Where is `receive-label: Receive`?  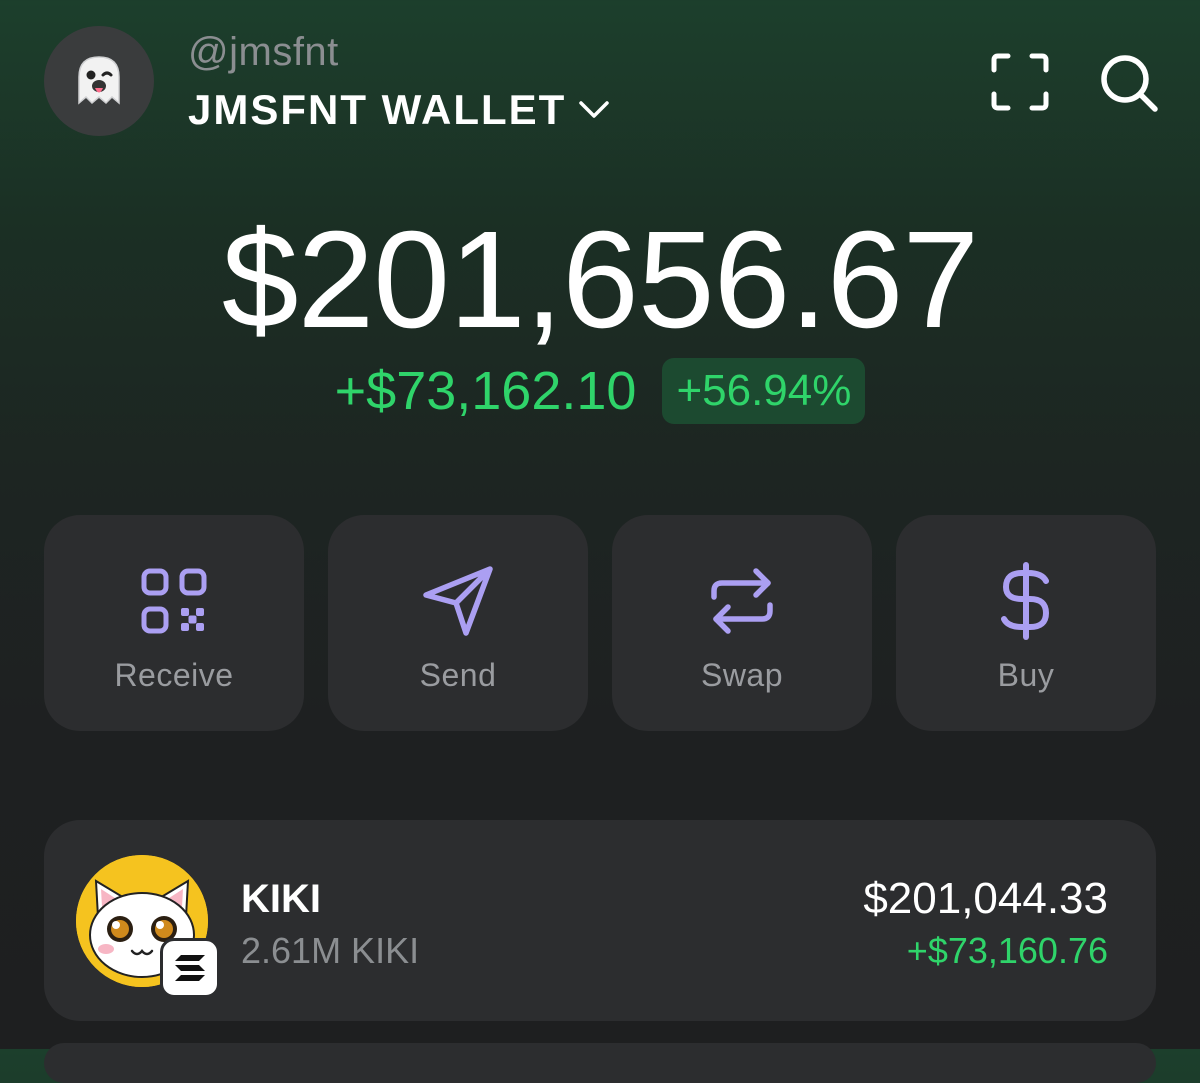
receive-label: Receive is located at coordinates (174, 675).